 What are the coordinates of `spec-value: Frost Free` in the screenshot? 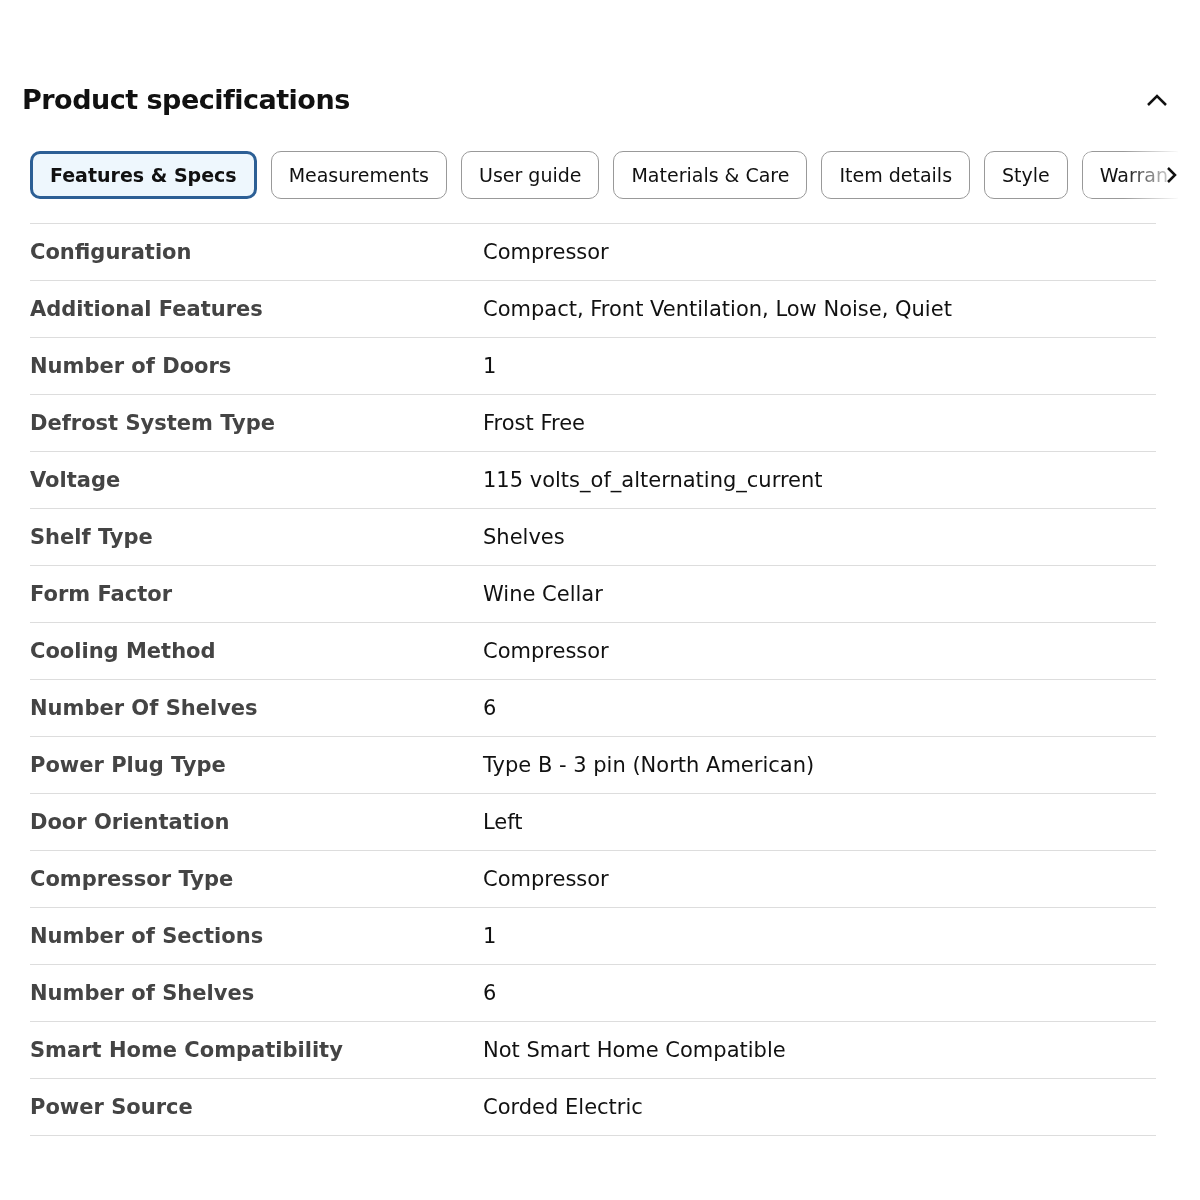 It's located at (534, 423).